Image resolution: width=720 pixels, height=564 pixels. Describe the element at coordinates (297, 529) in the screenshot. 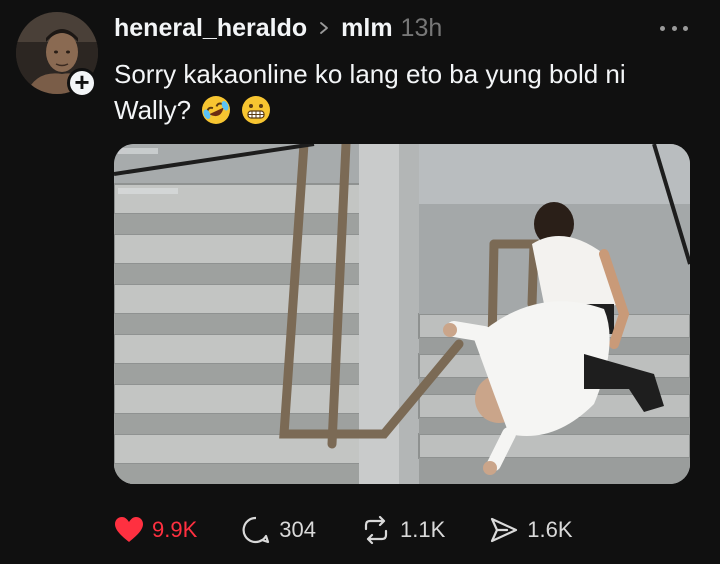

I see `reply-count: 304` at that location.